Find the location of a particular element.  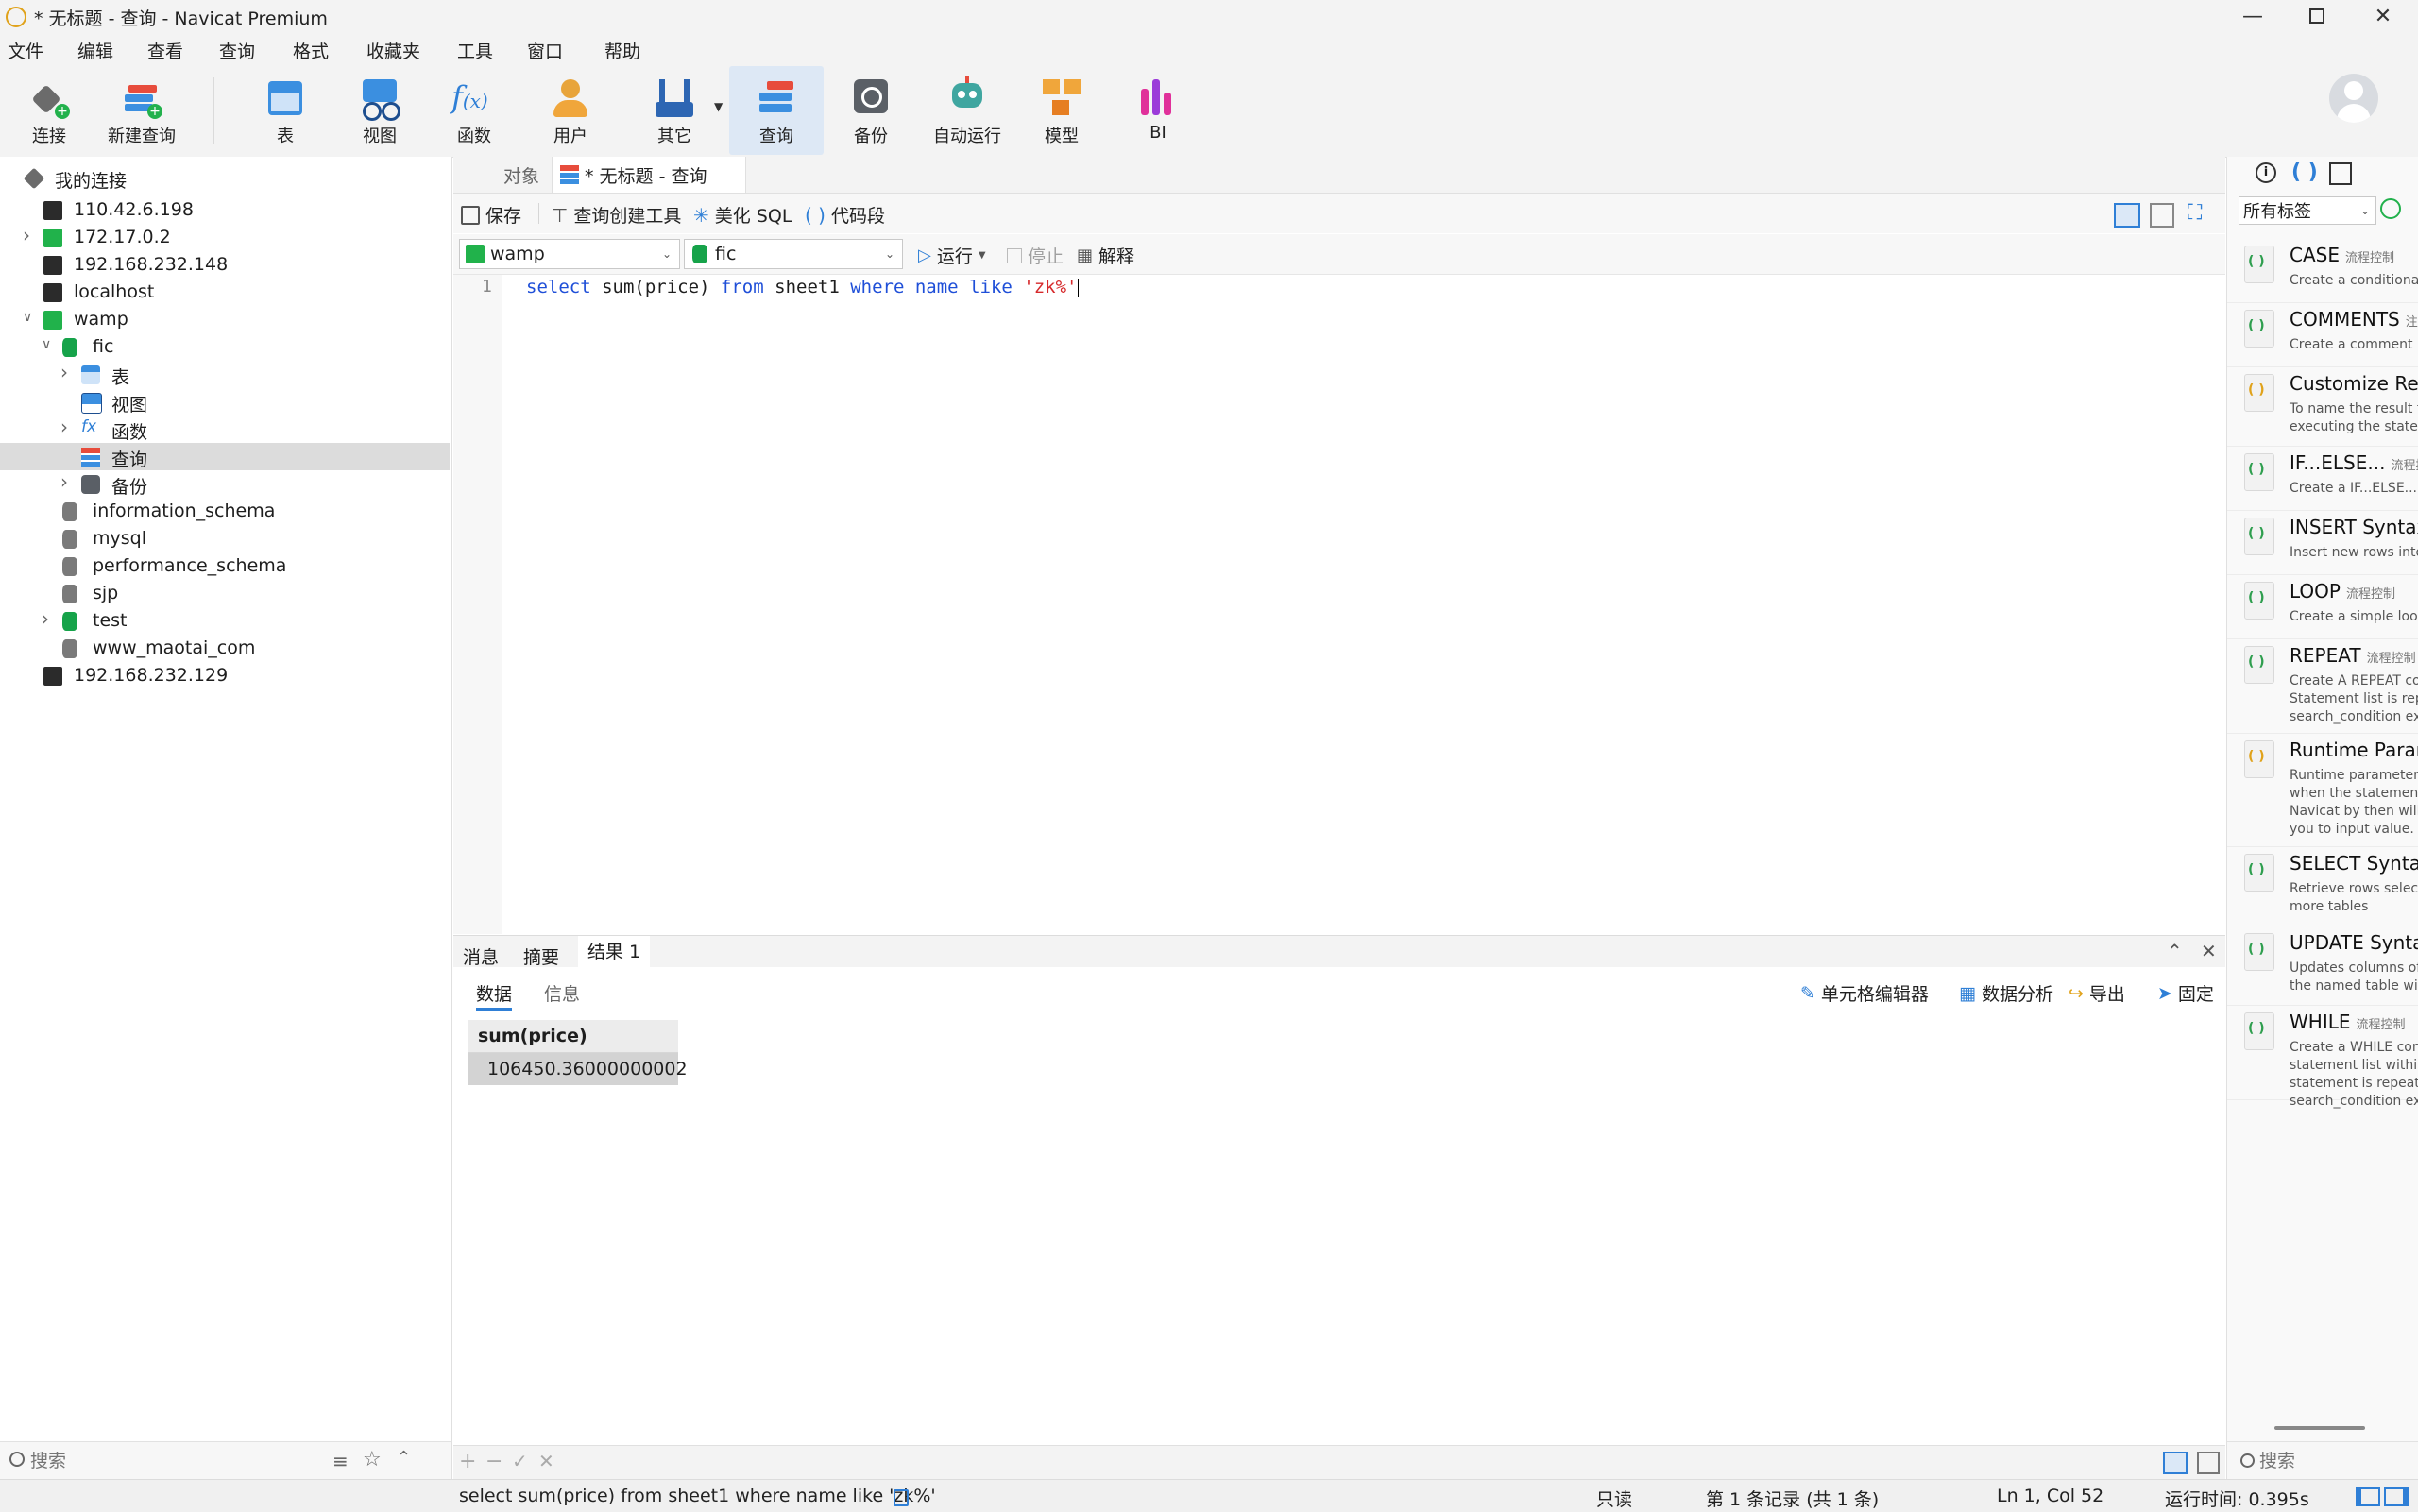

menu-help: 帮助 is located at coordinates (622, 50).